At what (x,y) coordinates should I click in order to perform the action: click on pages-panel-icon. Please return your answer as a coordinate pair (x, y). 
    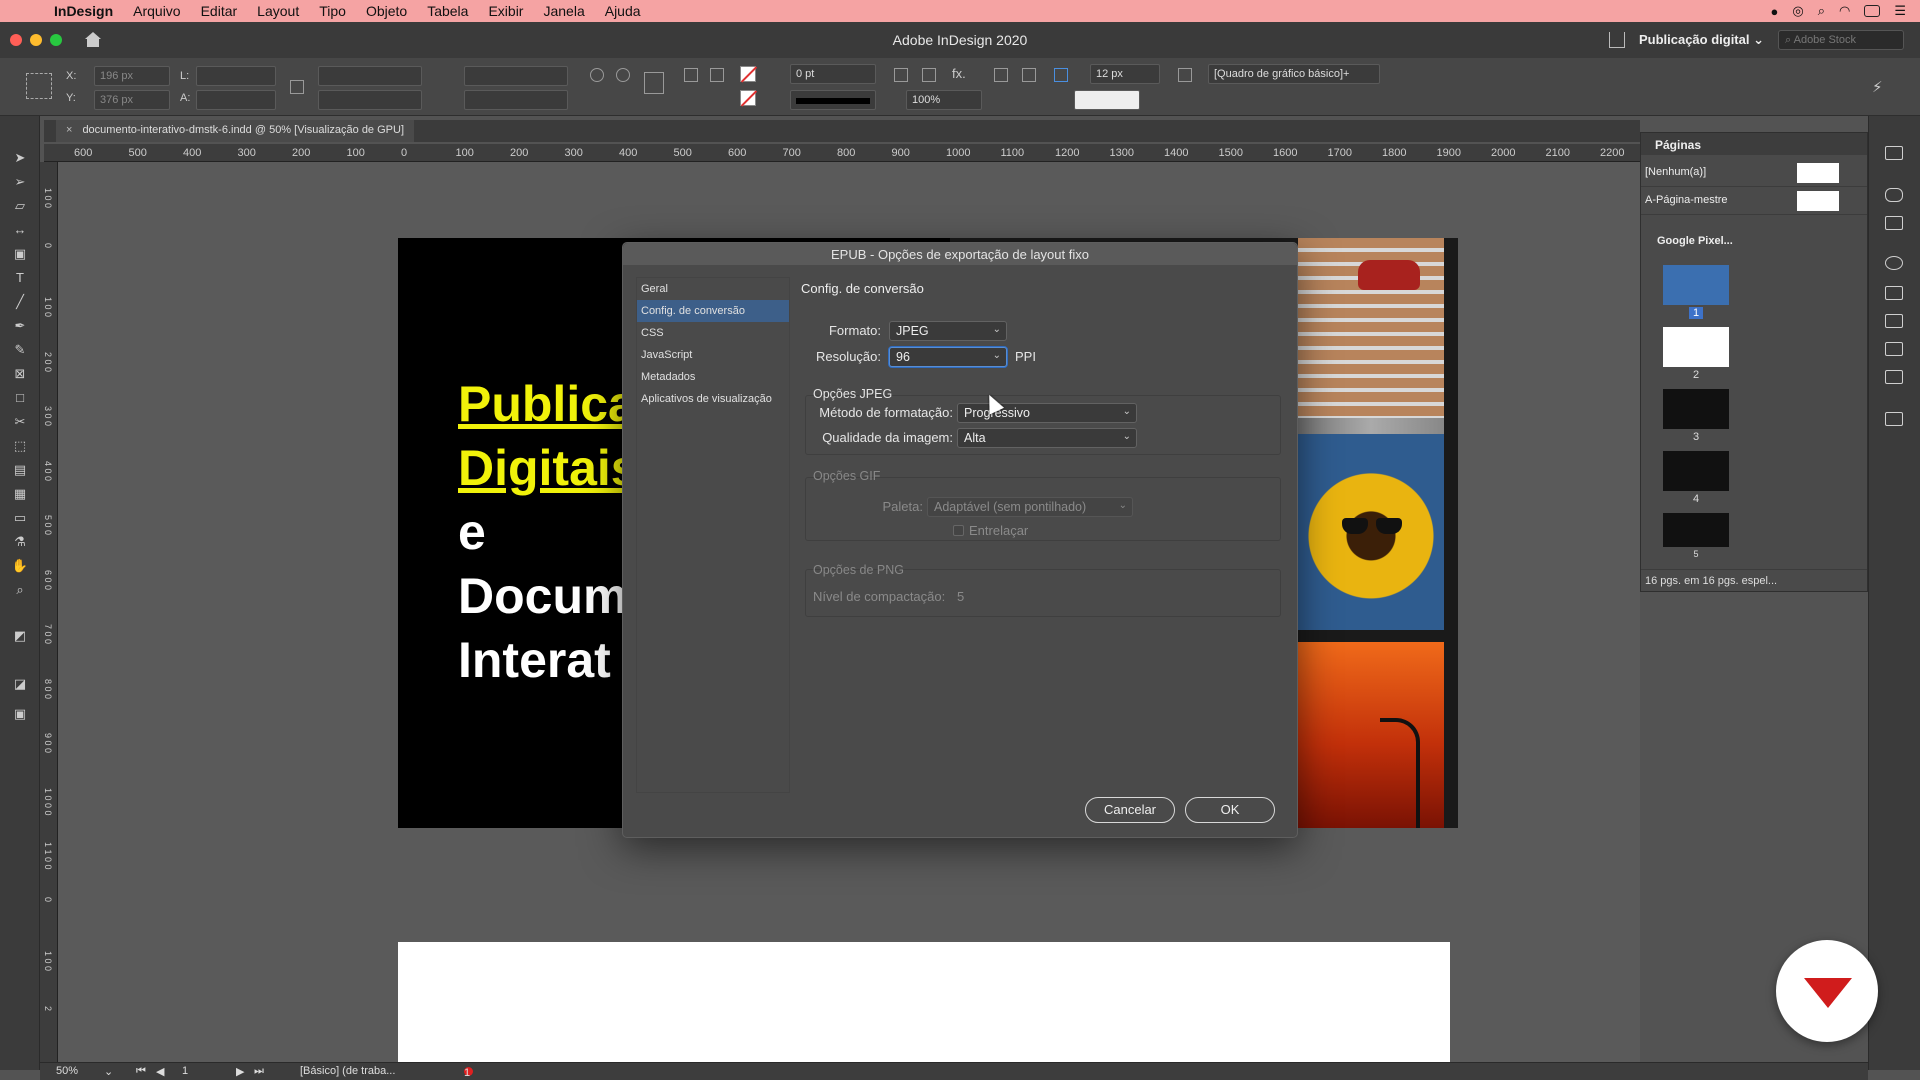
    Looking at the image, I should click on (1894, 153).